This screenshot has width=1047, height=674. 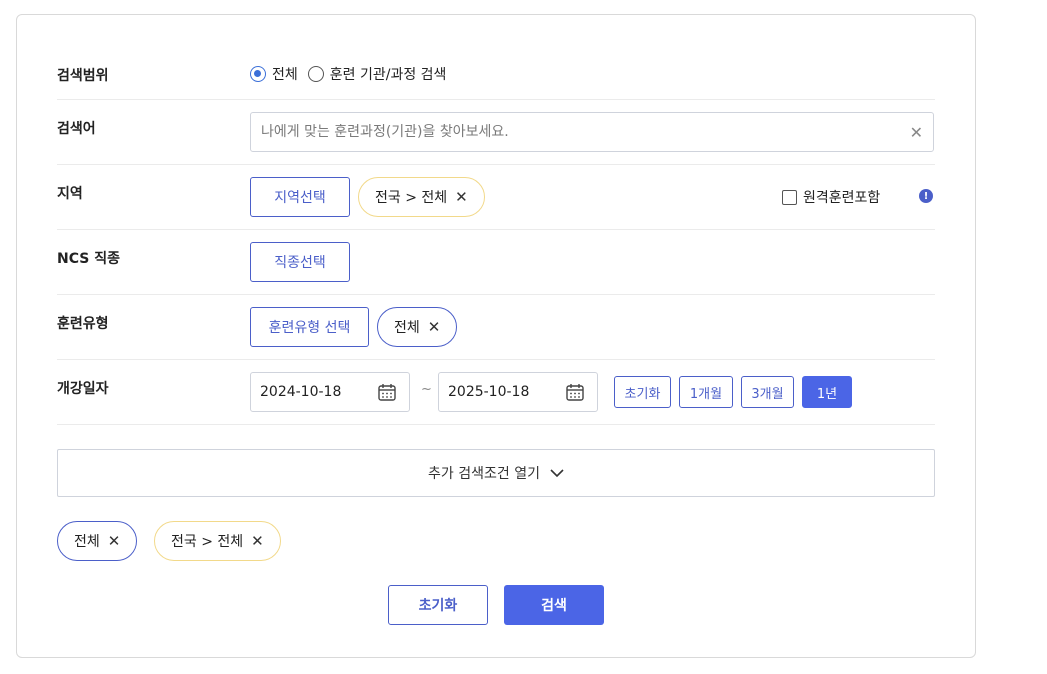 I want to click on selected-chip-region: 전국 > 전체 ✕, so click(x=217, y=541).